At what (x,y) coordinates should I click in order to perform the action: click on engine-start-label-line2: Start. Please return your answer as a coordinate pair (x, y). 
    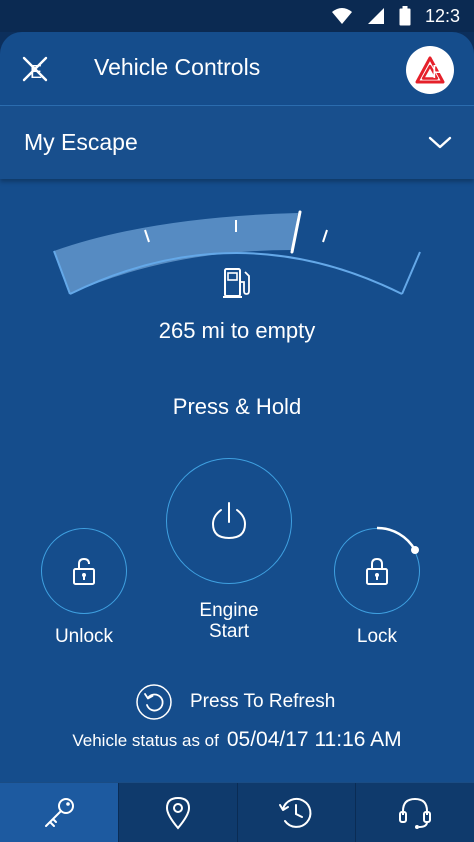
    Looking at the image, I should click on (229, 631).